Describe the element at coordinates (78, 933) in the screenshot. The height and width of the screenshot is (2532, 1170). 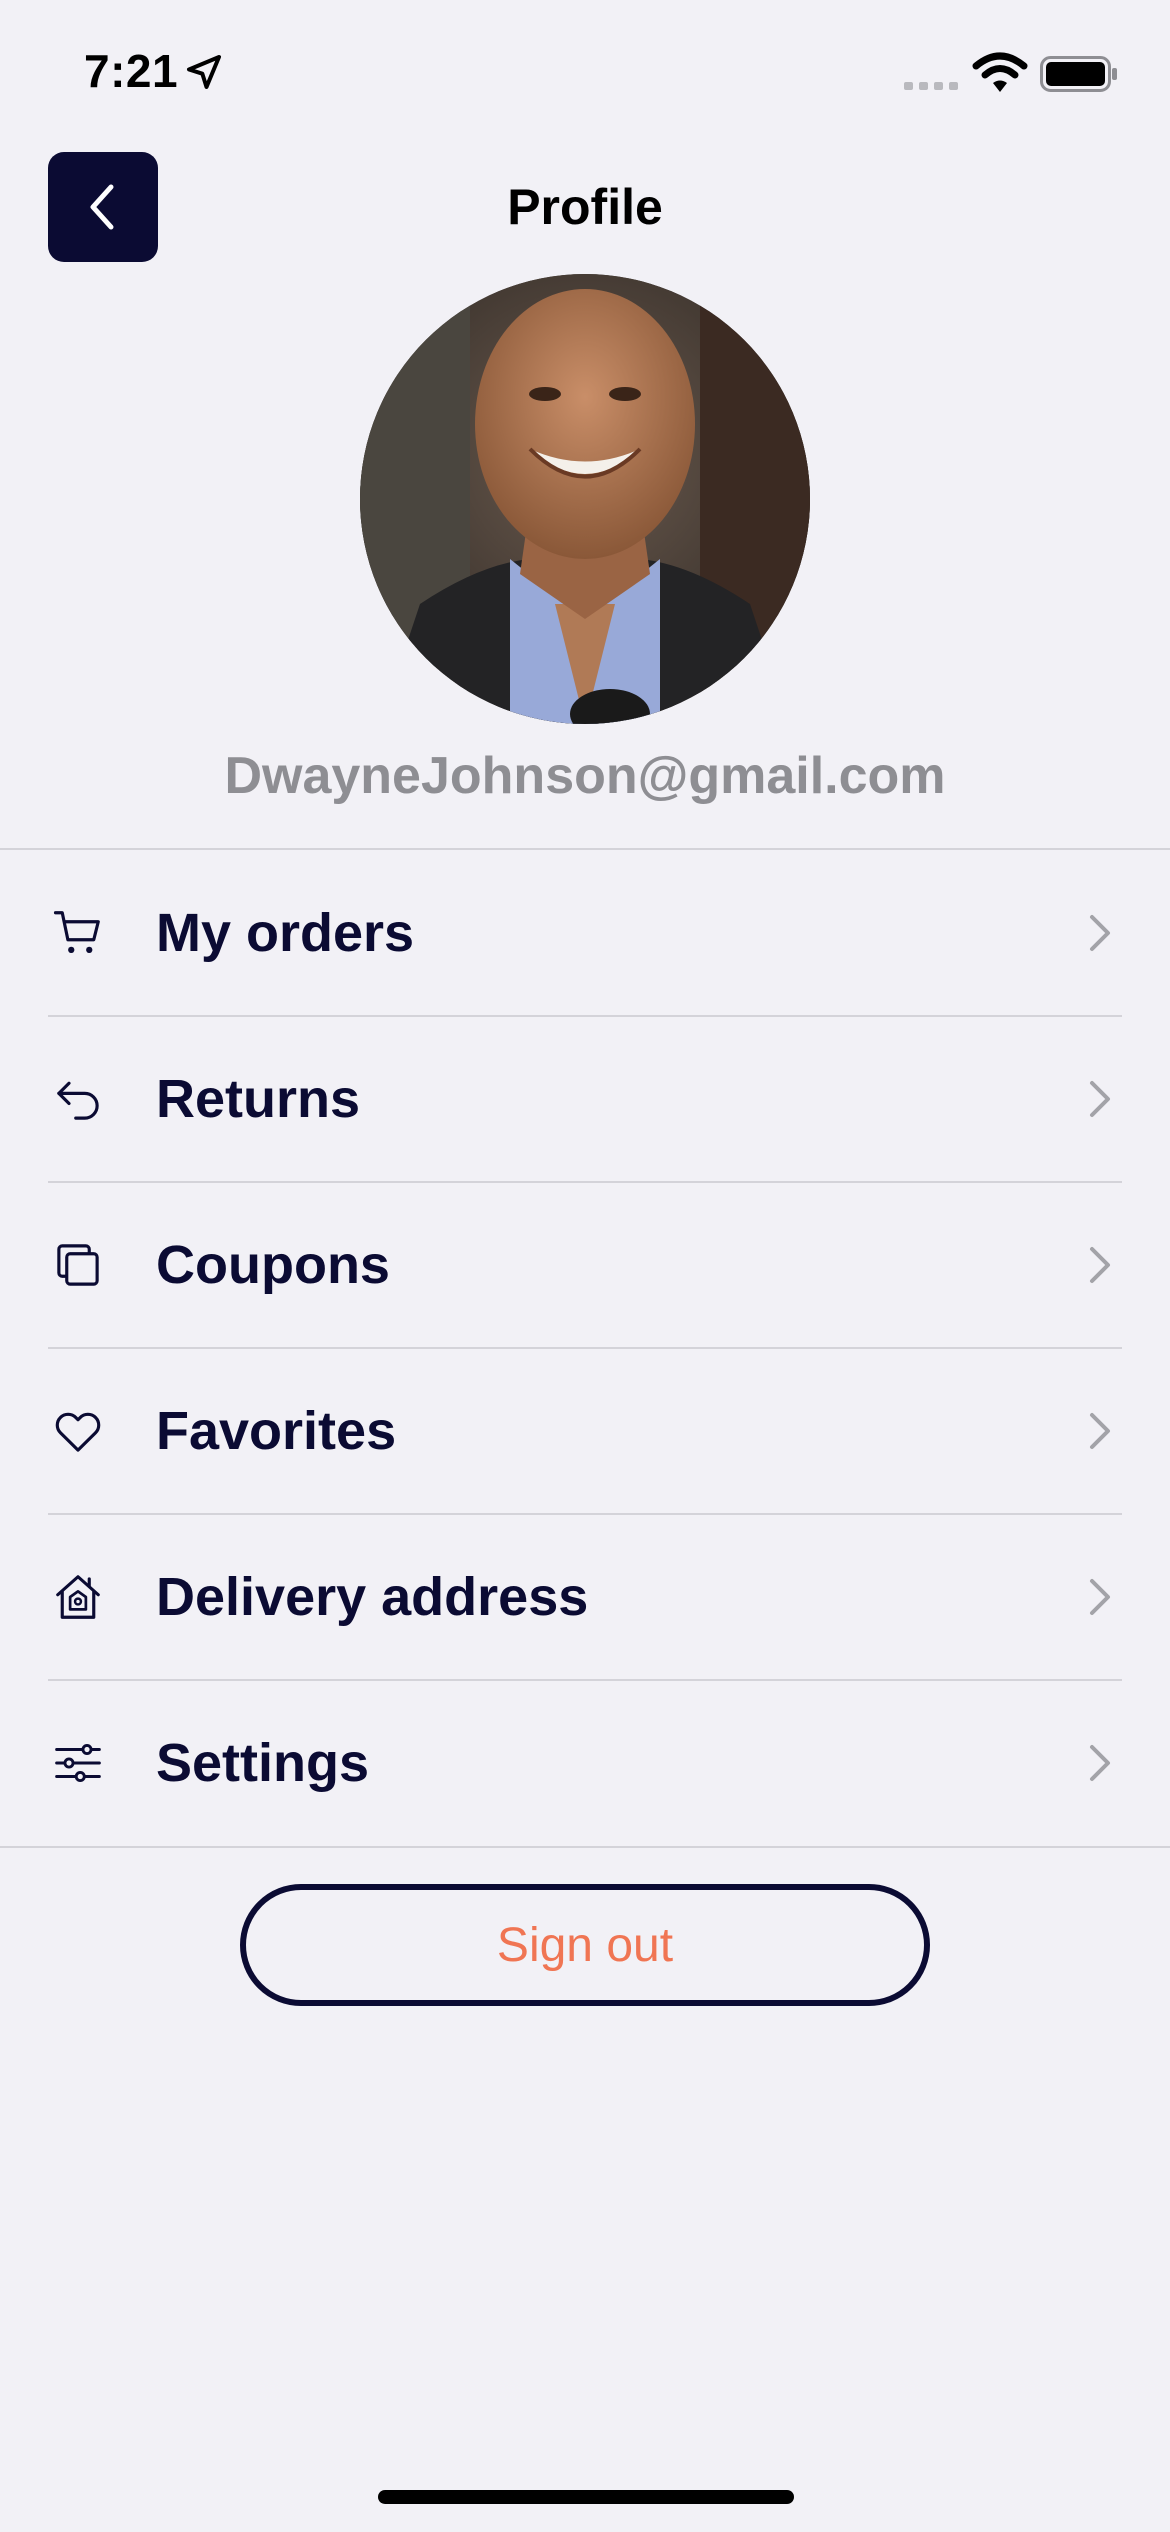
I see `cart-icon` at that location.